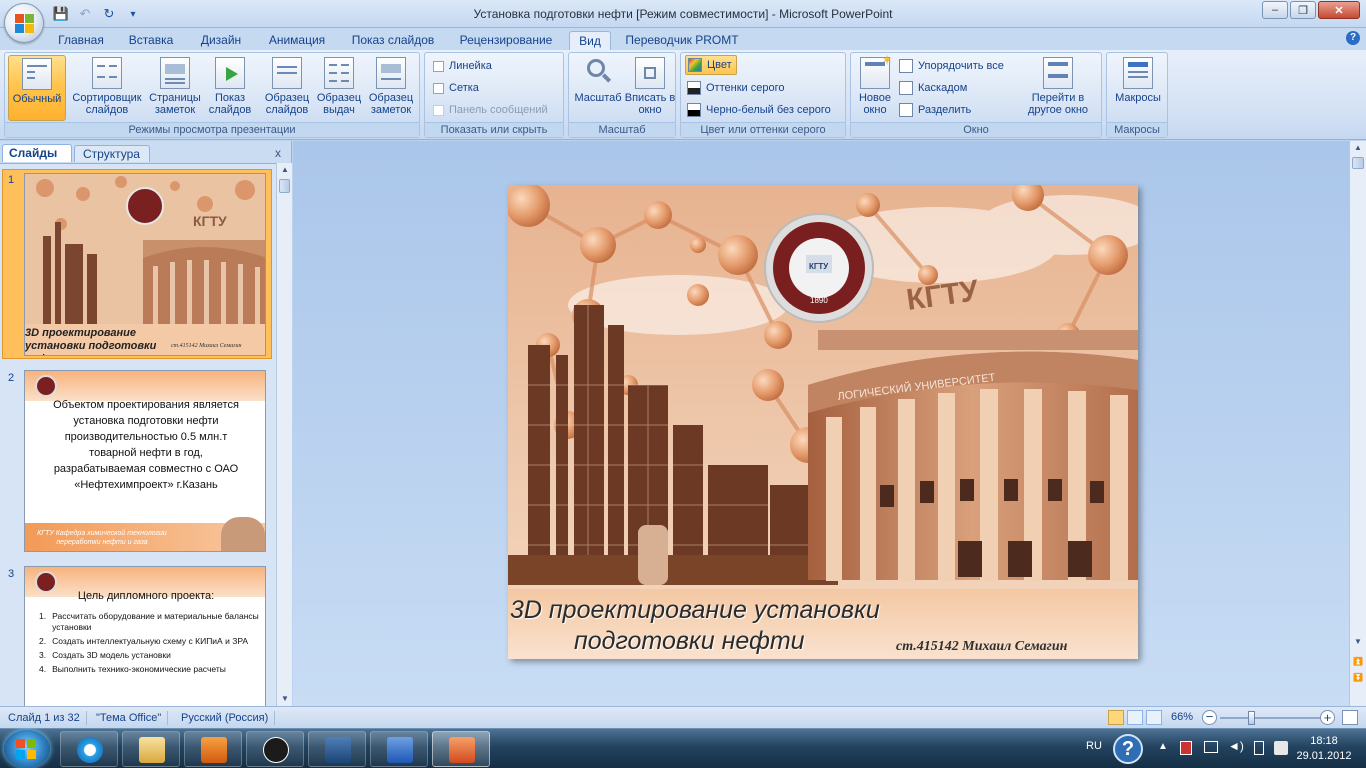 This screenshot has width=1366, height=768. Describe the element at coordinates (462, 66) in the screenshot. I see `ruler-checkbox: Линейка` at that location.